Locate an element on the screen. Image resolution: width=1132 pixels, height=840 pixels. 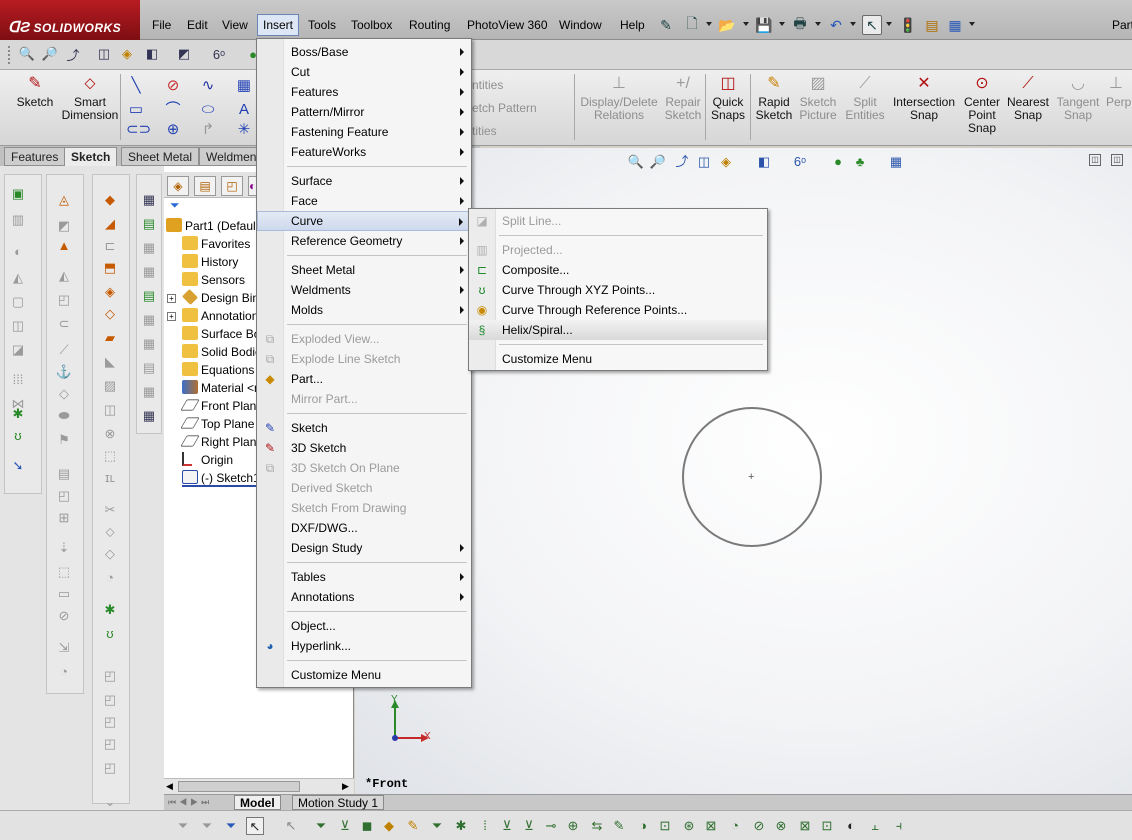
filter-gtol-icon: ⊡ is located at coordinates (665, 826).